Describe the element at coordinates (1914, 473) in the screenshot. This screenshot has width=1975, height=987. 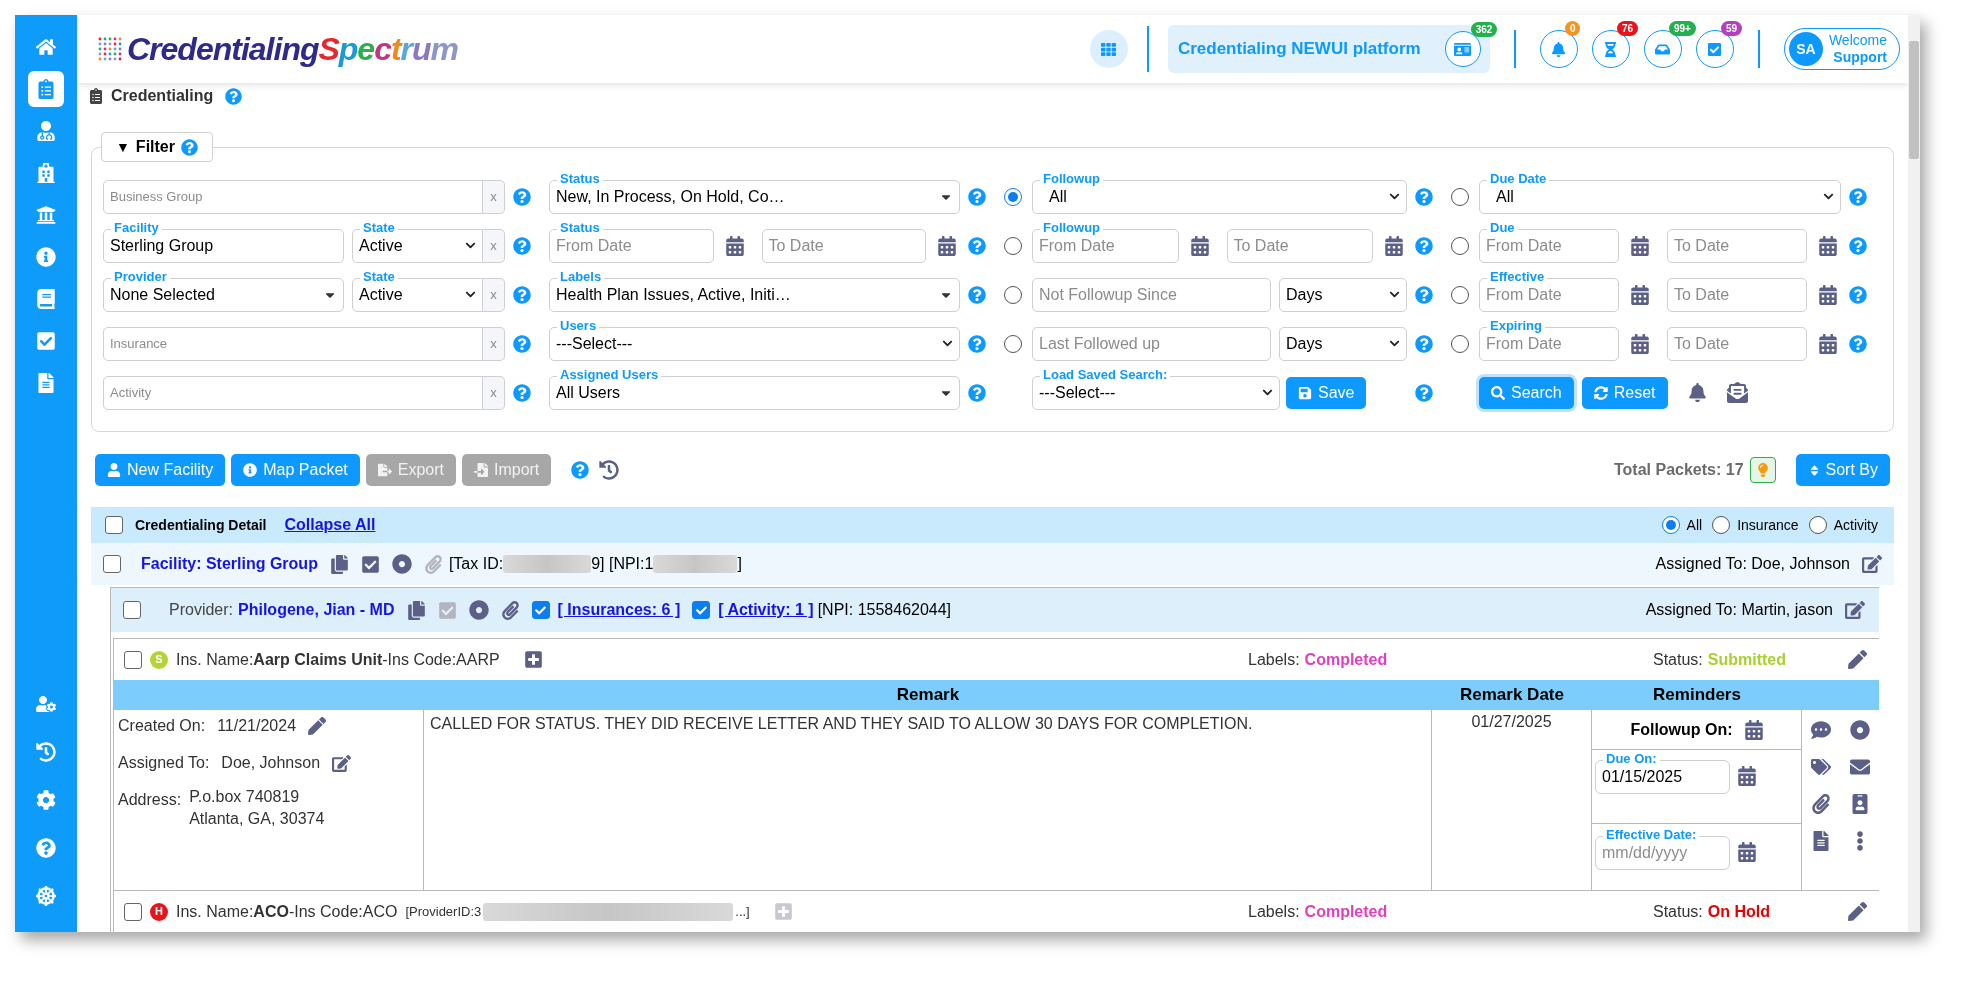
I see `scrollbar` at that location.